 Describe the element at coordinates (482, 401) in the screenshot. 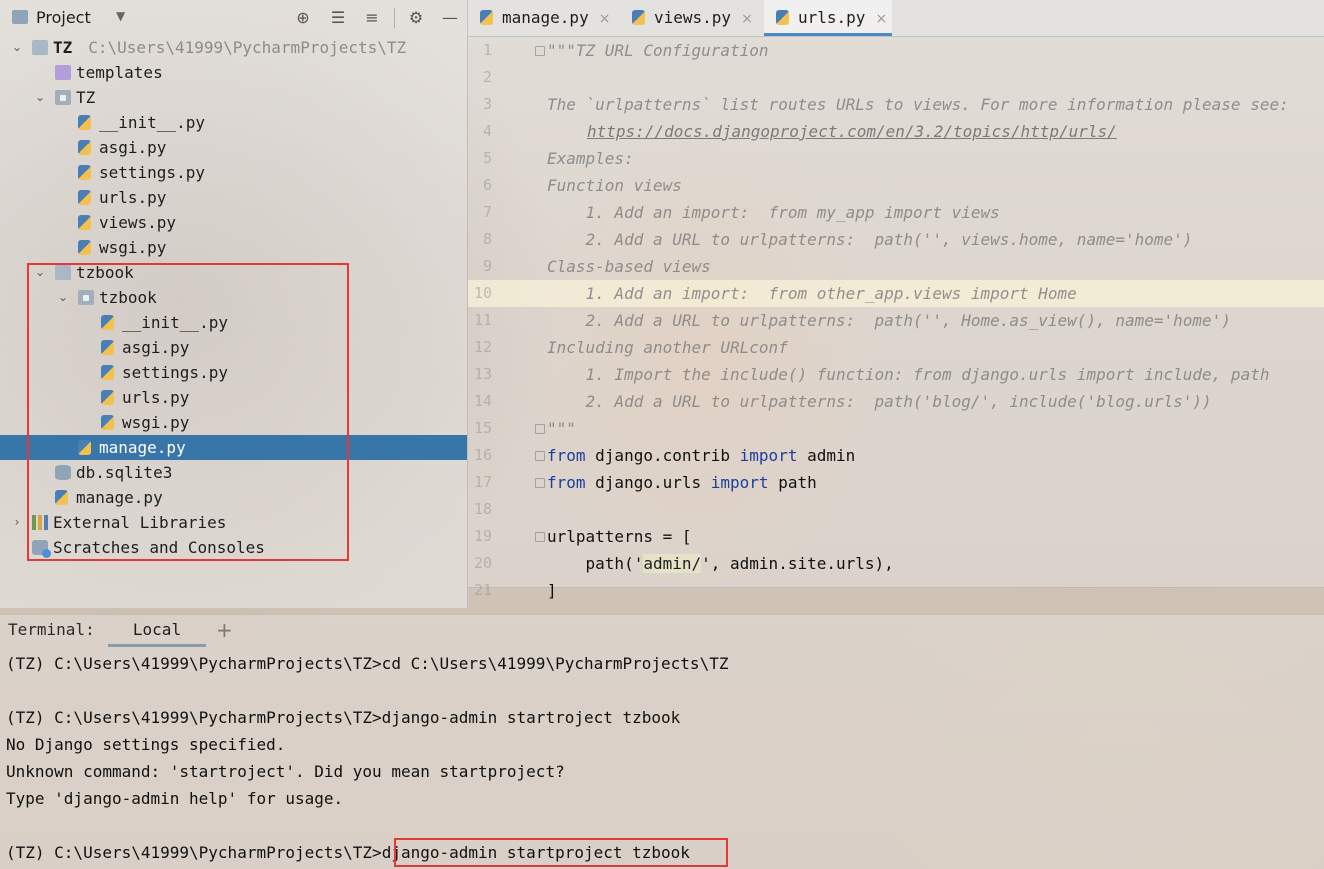

I see `line-number: 14` at that location.